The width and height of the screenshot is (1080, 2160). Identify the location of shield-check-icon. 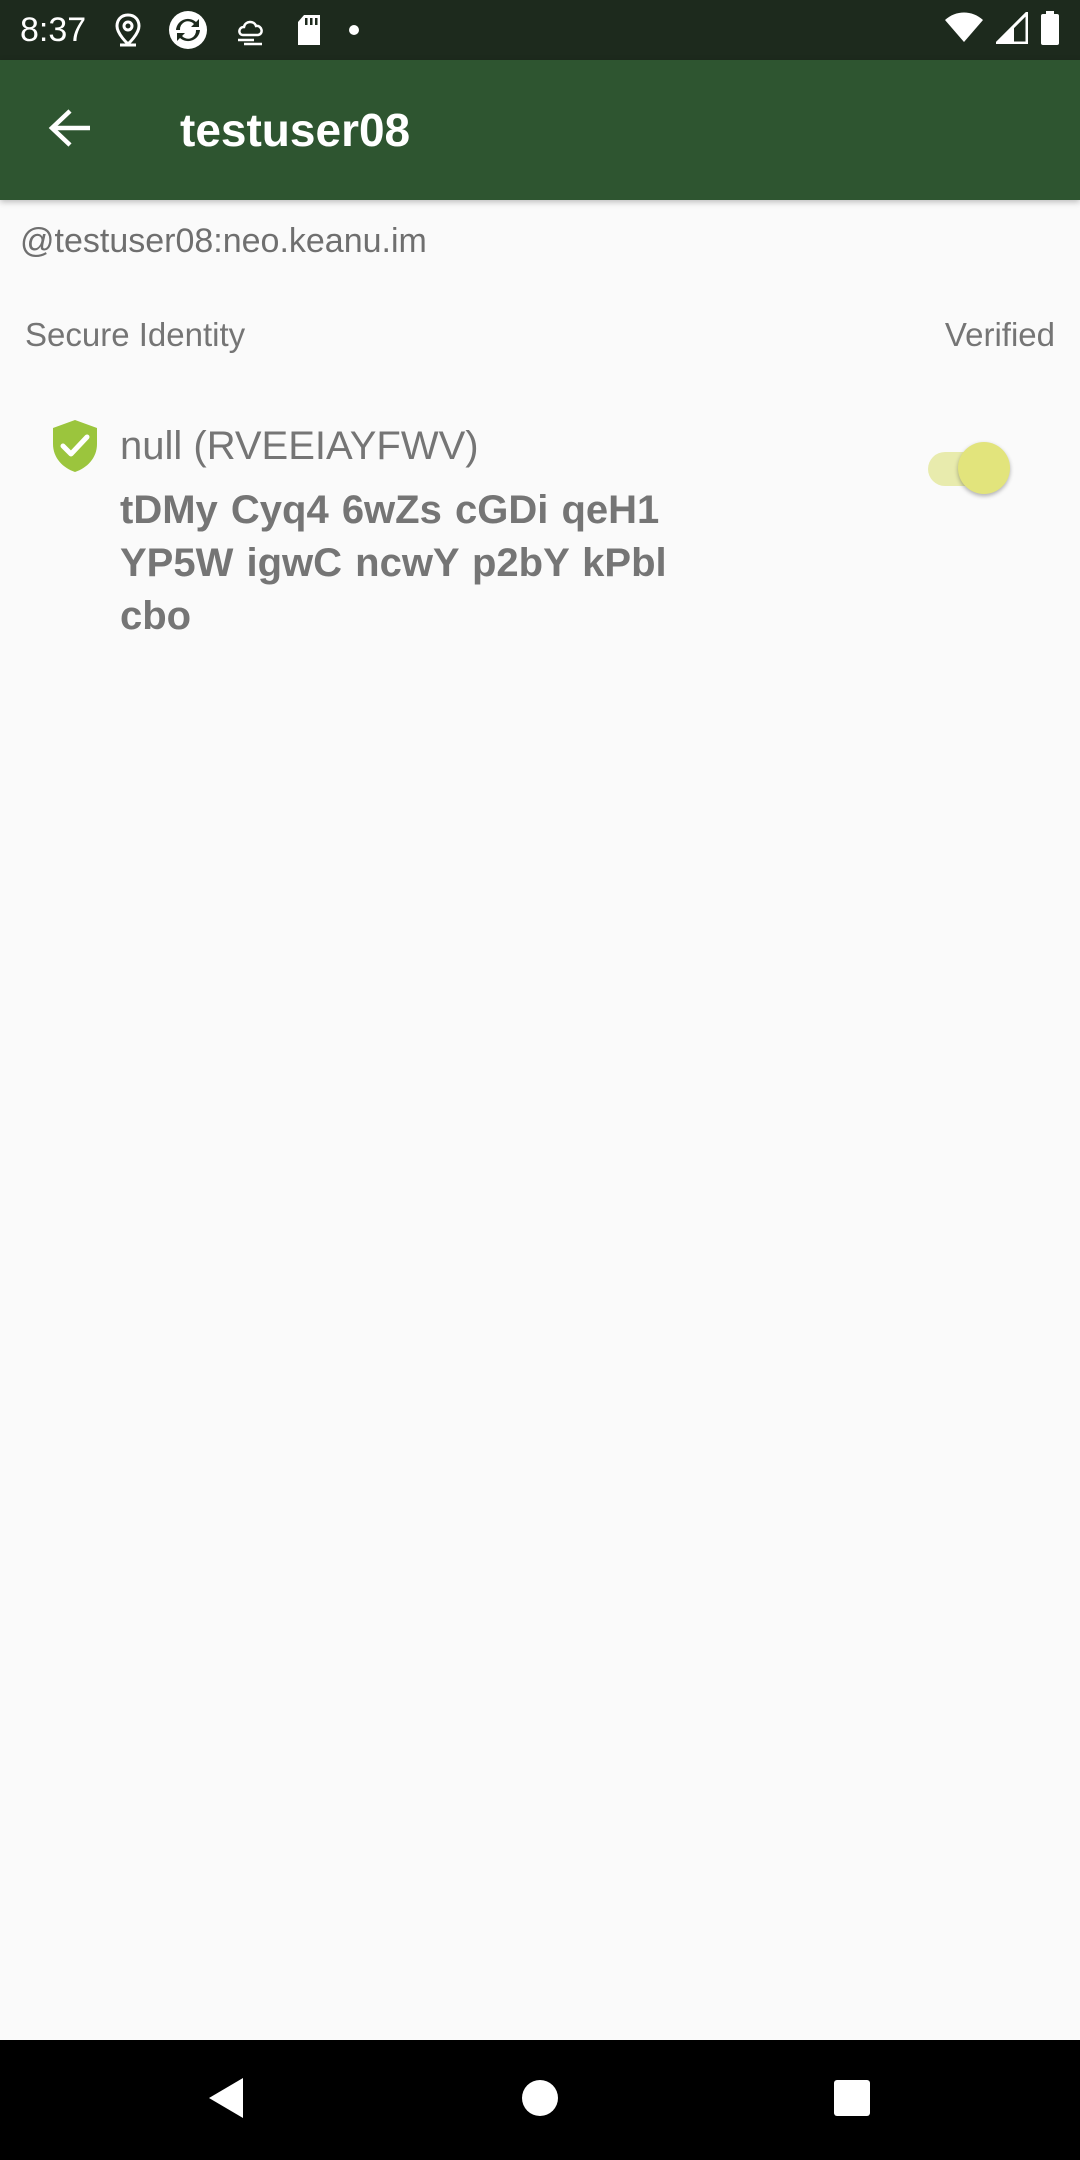
(75, 448).